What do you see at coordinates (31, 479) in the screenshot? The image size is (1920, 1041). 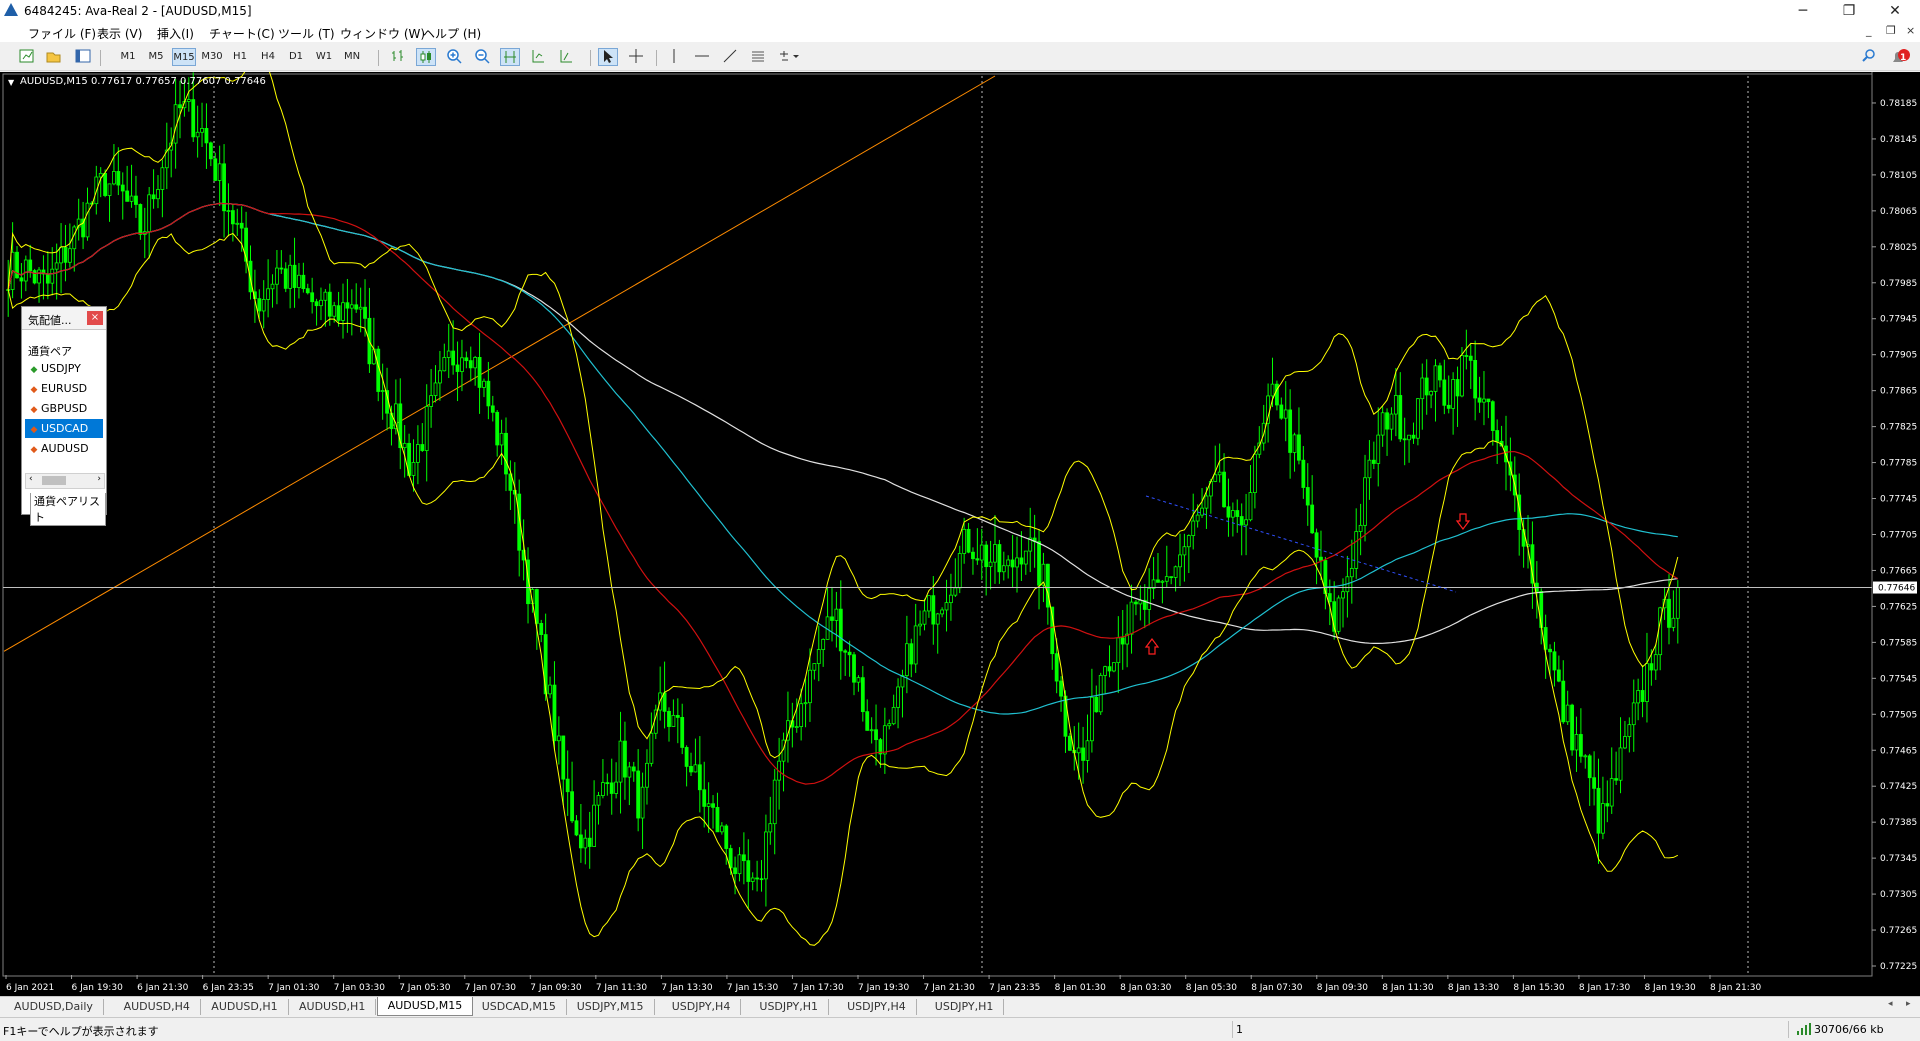 I see `scroll-left-icon: ‹` at bounding box center [31, 479].